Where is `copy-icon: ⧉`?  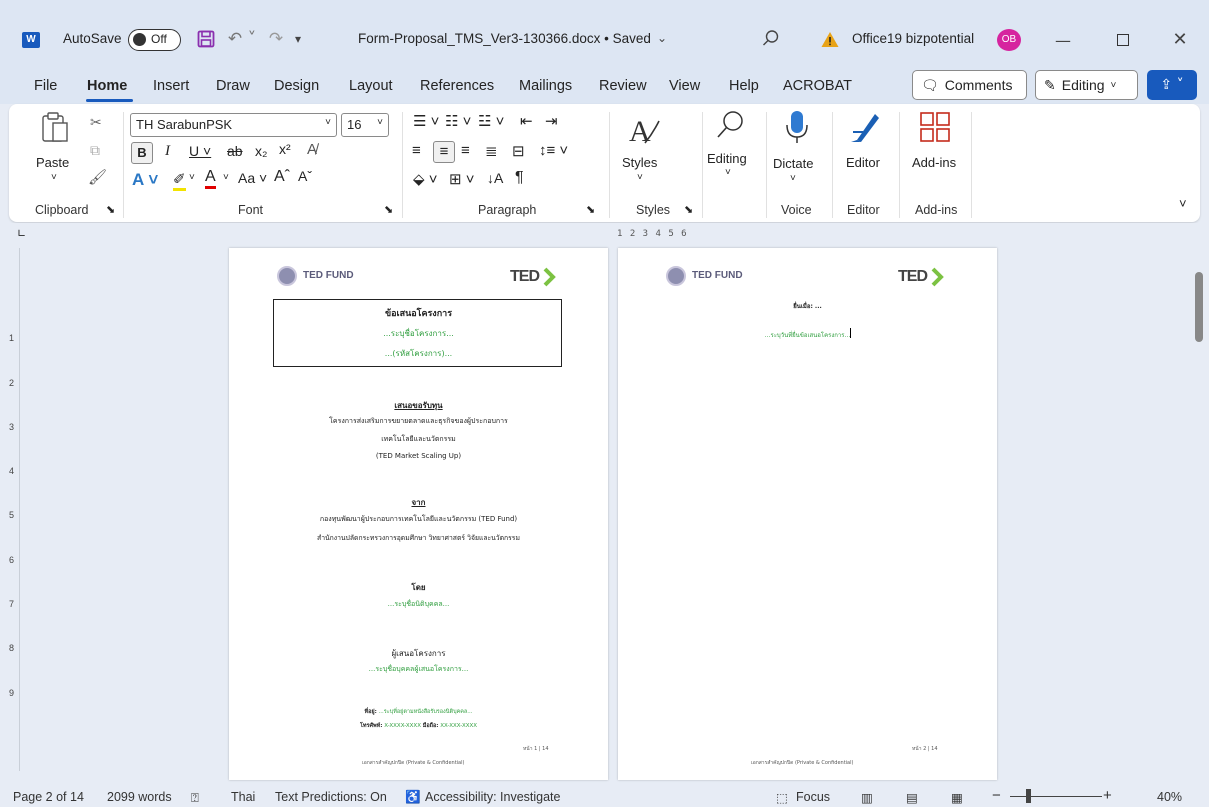 copy-icon: ⧉ is located at coordinates (95, 150).